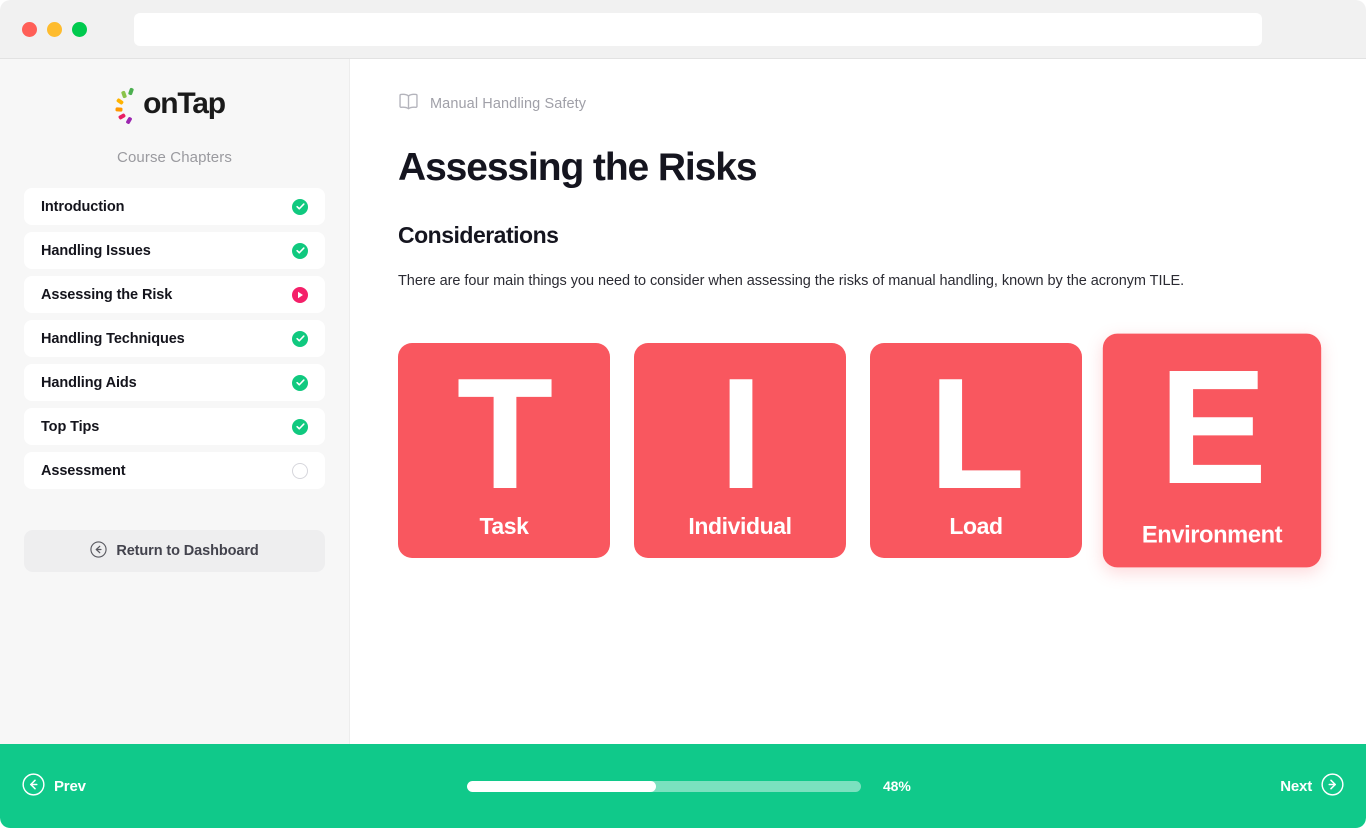 The width and height of the screenshot is (1366, 828). What do you see at coordinates (858, 104) in the screenshot?
I see `breadcrumb: Manual Handling Safety` at bounding box center [858, 104].